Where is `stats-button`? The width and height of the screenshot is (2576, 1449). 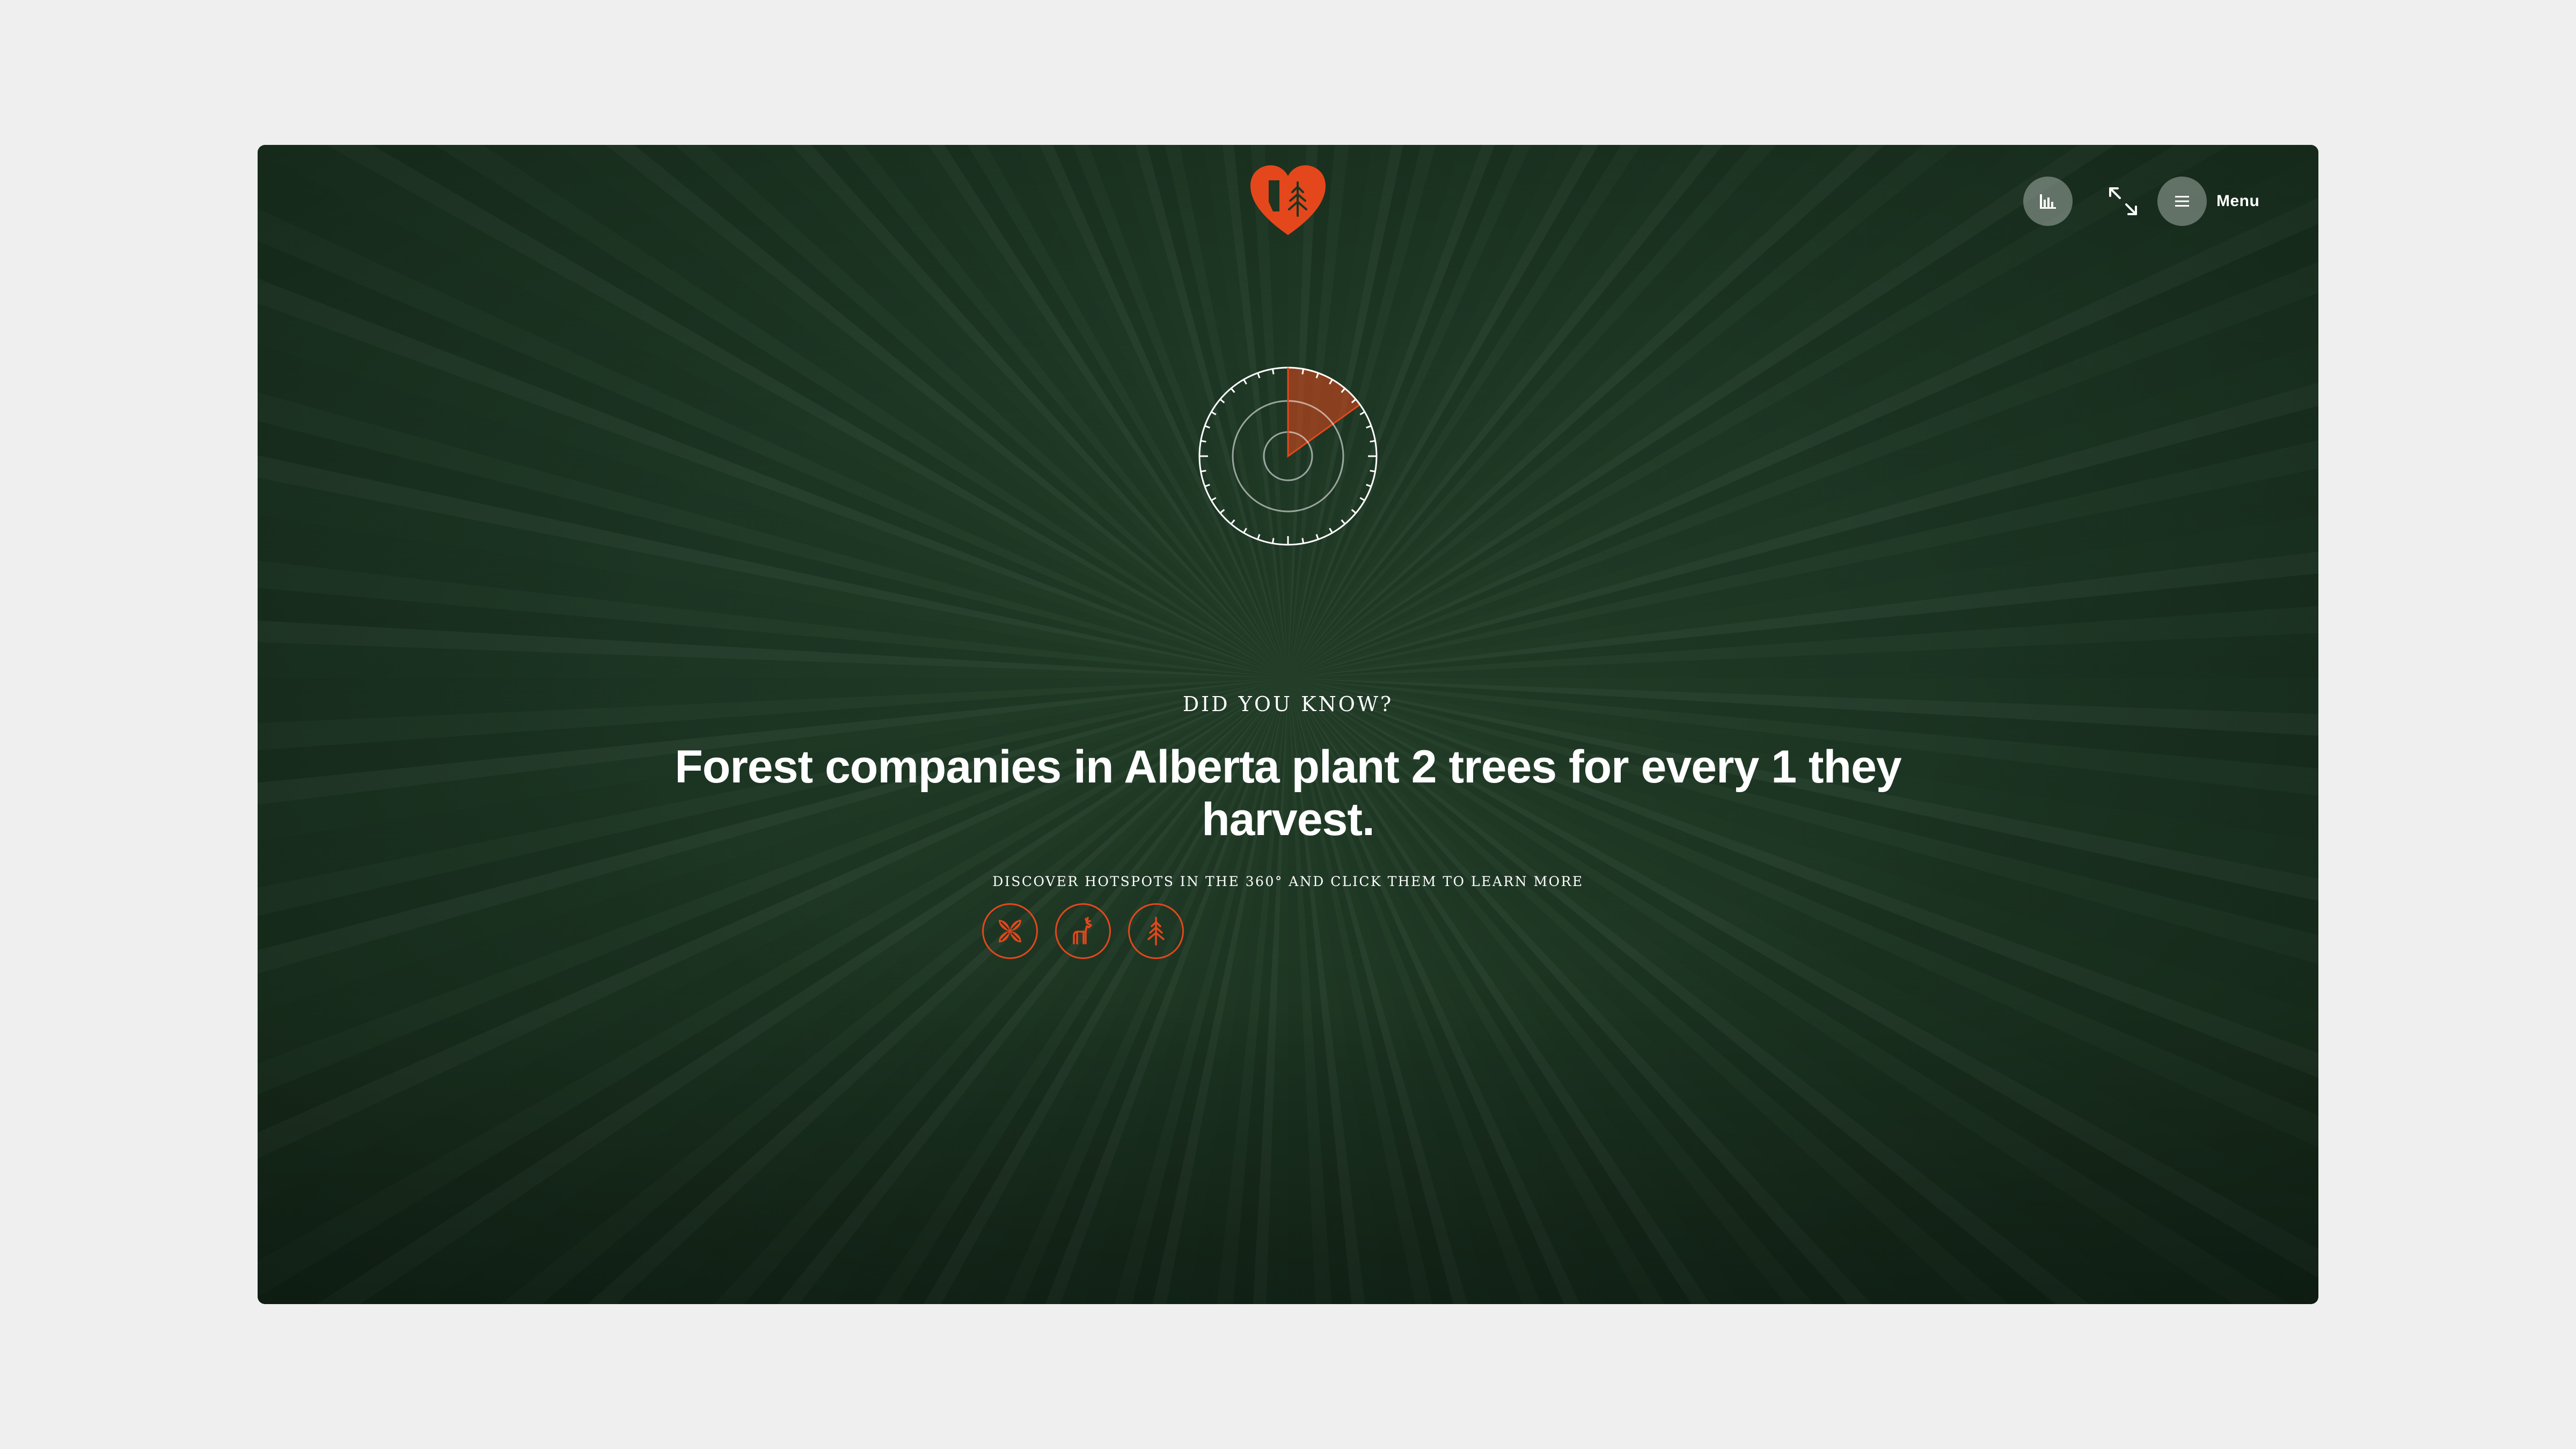 stats-button is located at coordinates (2048, 201).